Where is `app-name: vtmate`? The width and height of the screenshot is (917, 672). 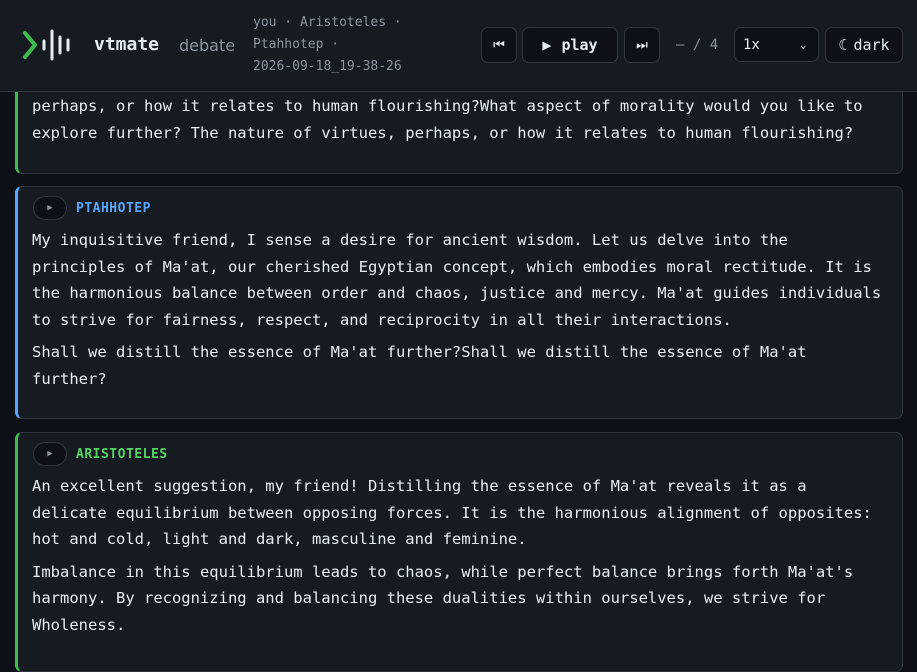
app-name: vtmate is located at coordinates (127, 44).